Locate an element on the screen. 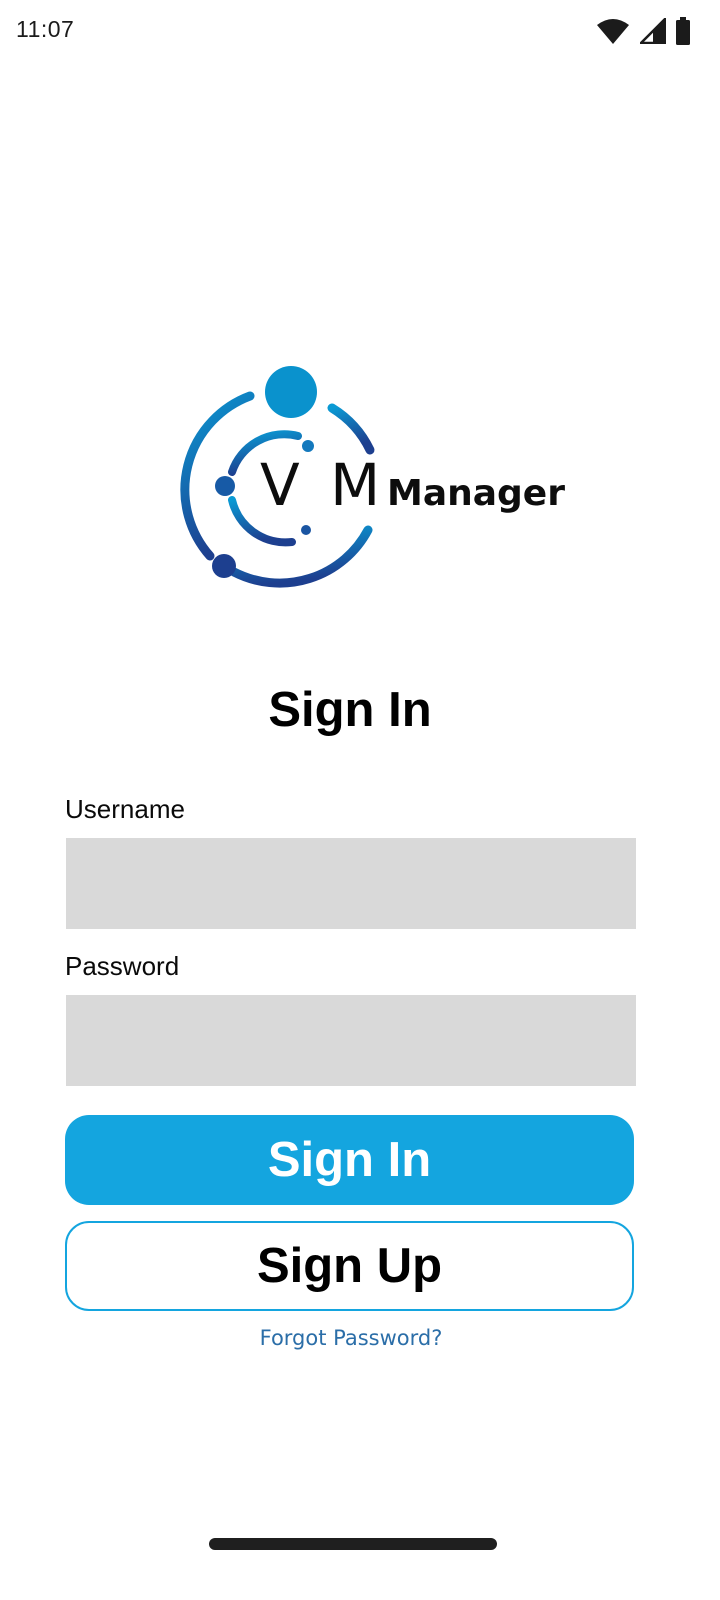  forgot-password-link: Forgot Password? is located at coordinates (351, 1338).